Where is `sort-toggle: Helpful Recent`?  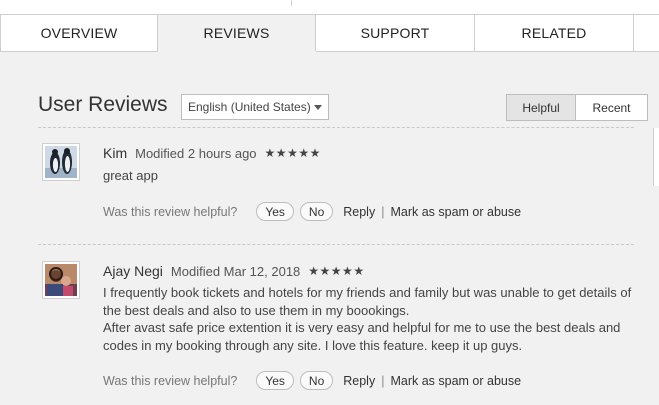 sort-toggle: Helpful Recent is located at coordinates (577, 107).